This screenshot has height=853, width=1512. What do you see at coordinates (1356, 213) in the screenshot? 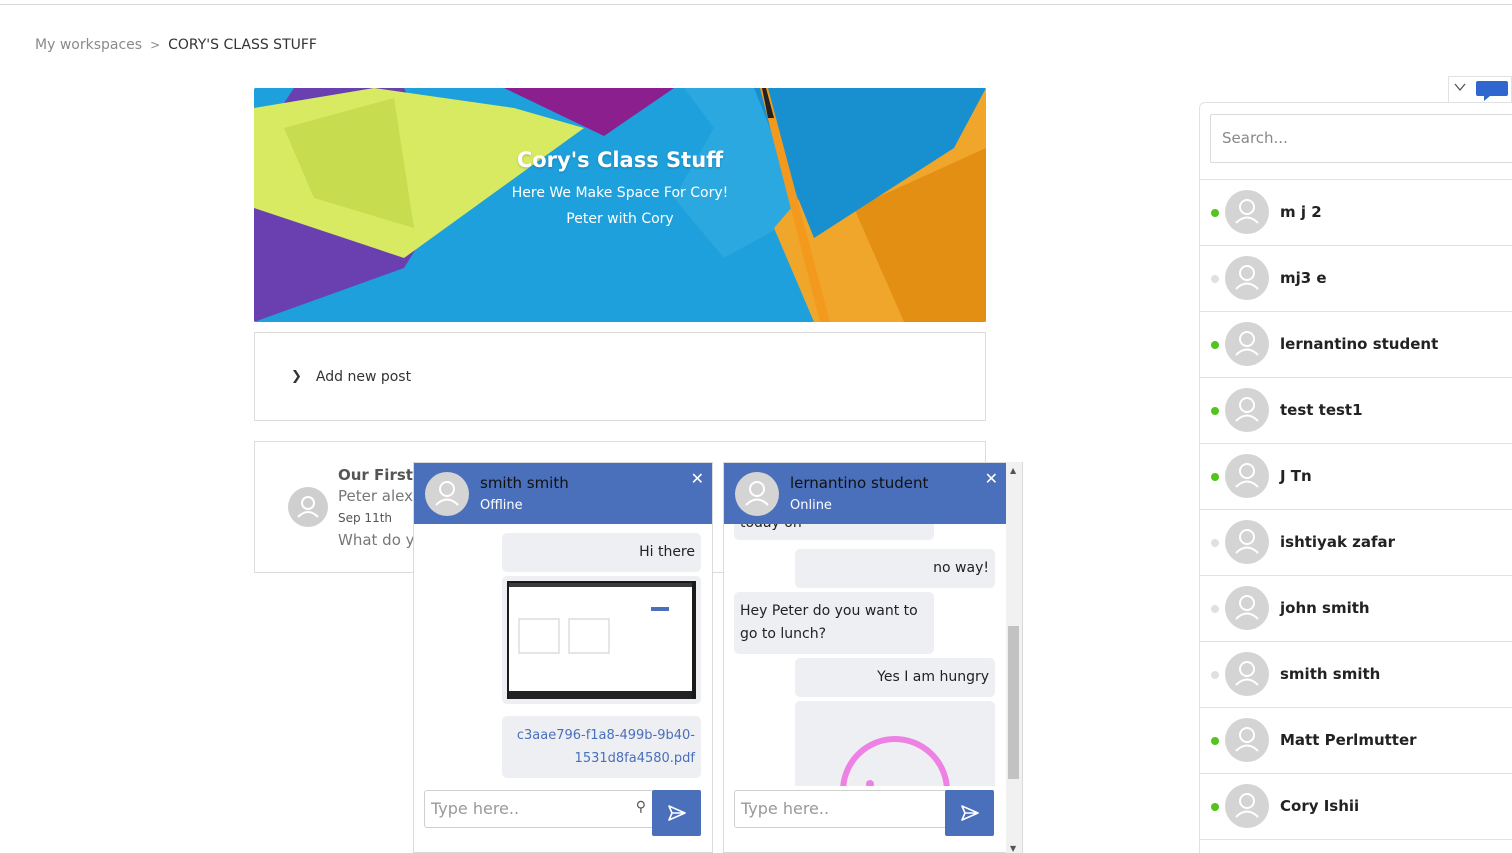
I see `user-list-item: m j 2` at bounding box center [1356, 213].